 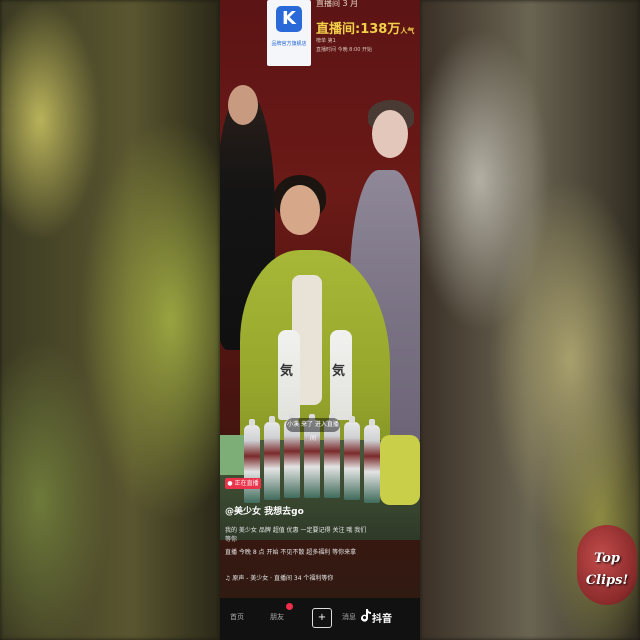 What do you see at coordinates (394, 29) in the screenshot?
I see `live-count-unit: 万` at bounding box center [394, 29].